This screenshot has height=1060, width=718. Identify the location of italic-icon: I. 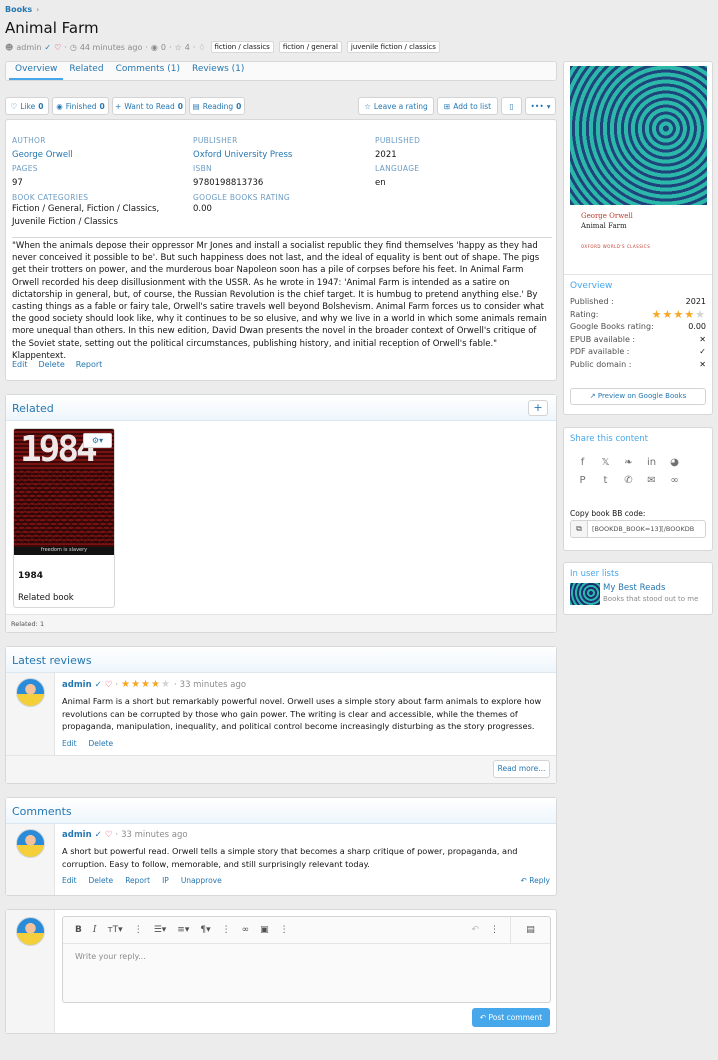
(95, 930).